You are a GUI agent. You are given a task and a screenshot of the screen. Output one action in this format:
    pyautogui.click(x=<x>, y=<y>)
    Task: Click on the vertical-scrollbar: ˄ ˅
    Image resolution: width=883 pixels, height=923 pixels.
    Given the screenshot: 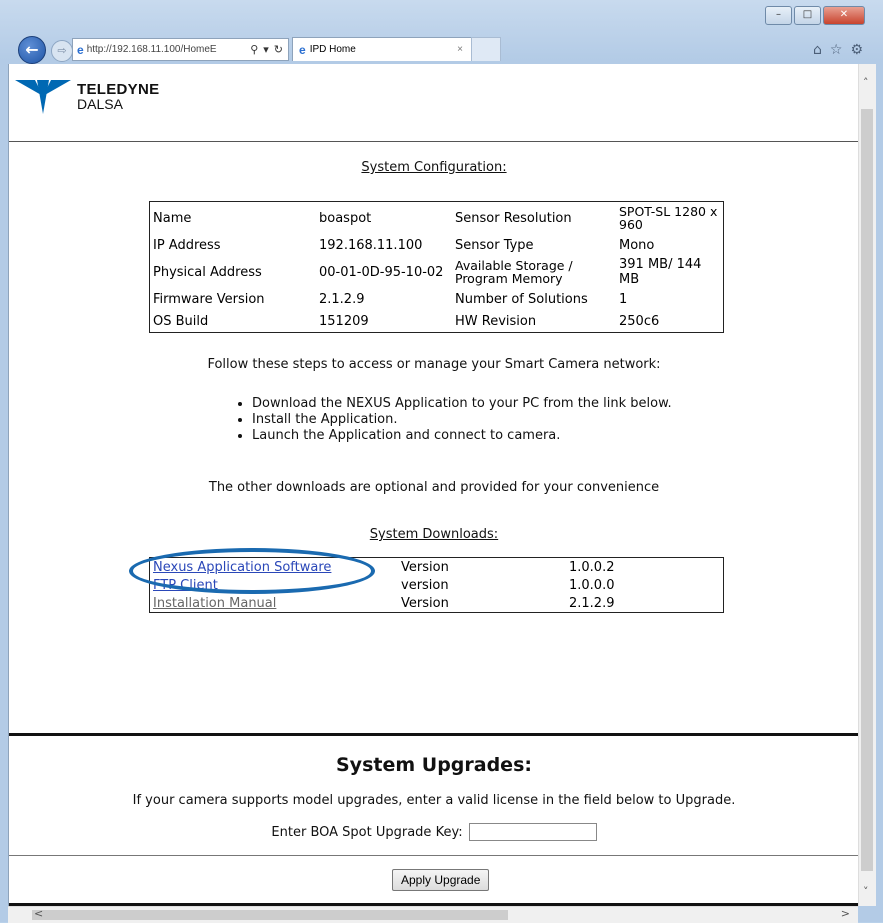 What is the action you would take?
    pyautogui.click(x=867, y=485)
    